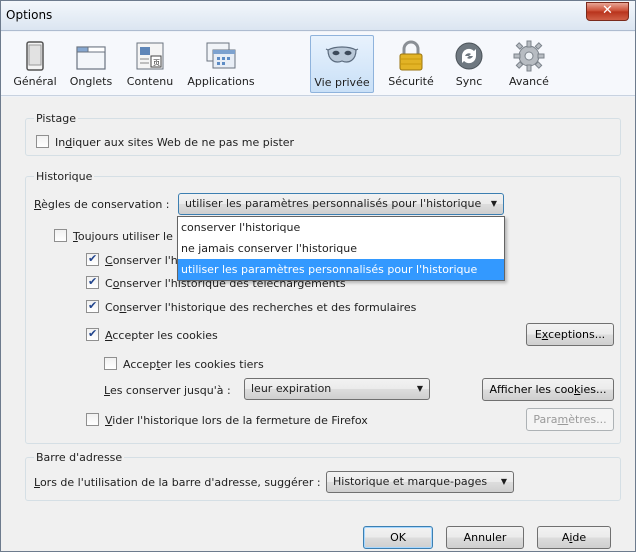 The width and height of the screenshot is (636, 552). I want to click on tabs-icon, so click(91, 58).